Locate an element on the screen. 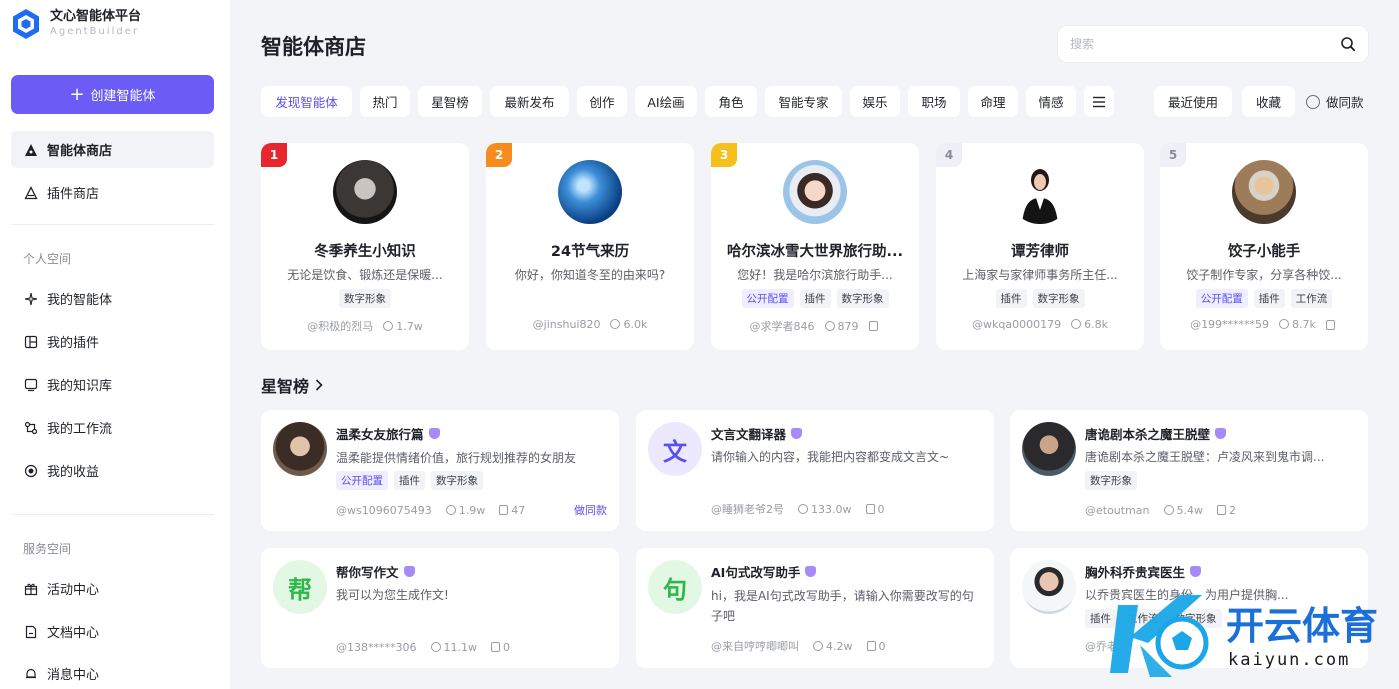  agent-name: 冬季养生小知识 is located at coordinates (365, 252).